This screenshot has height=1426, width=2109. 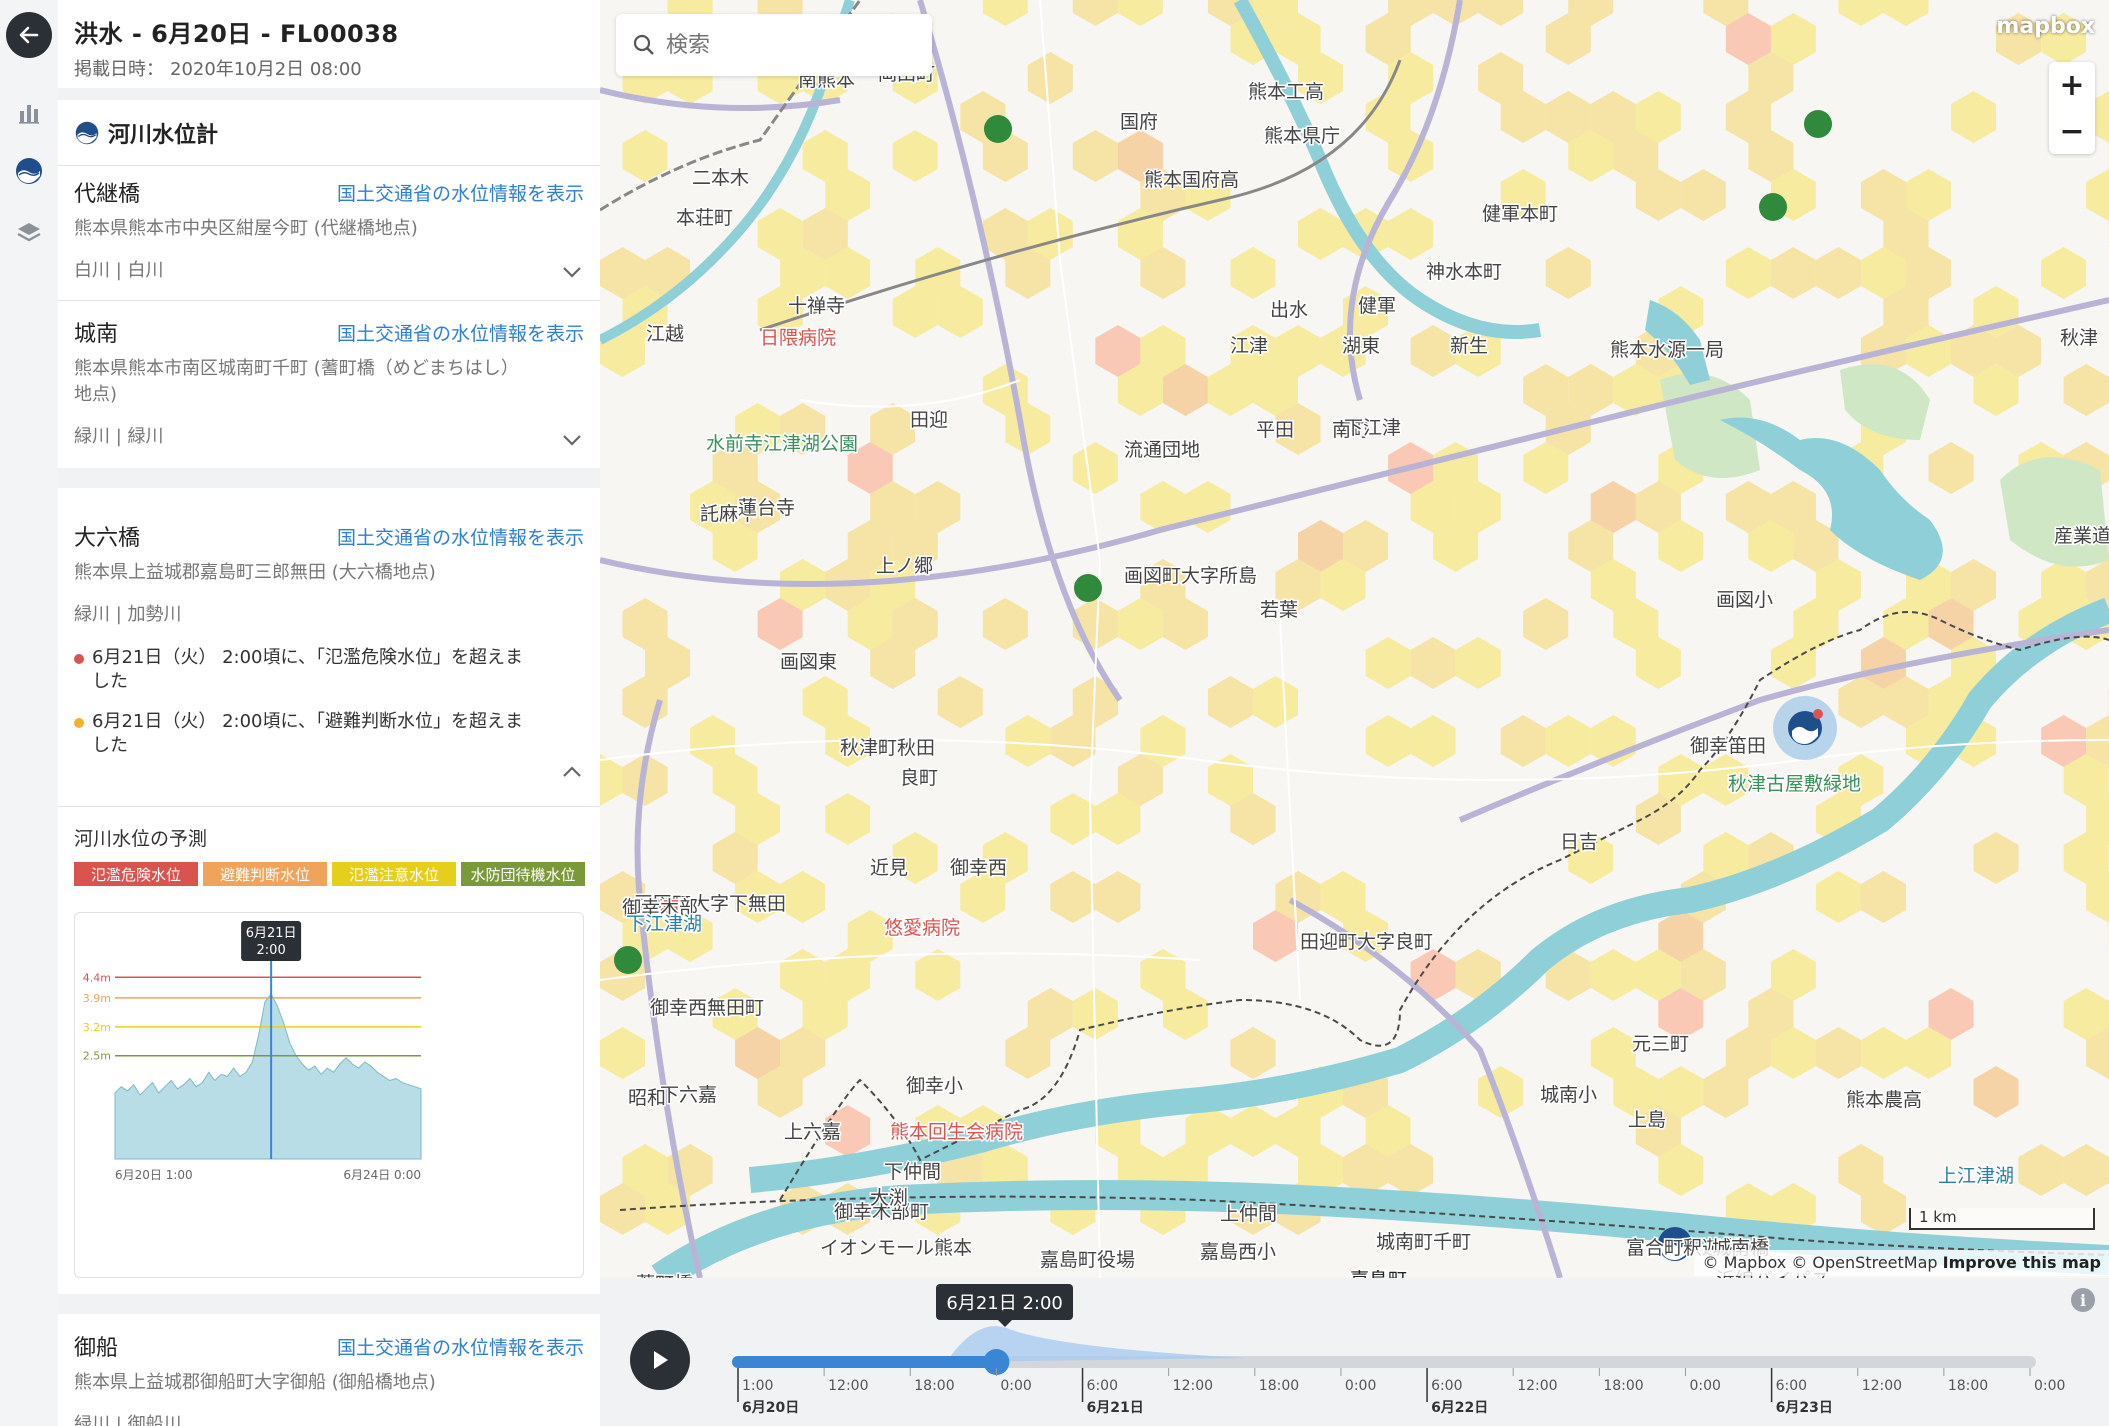 I want to click on map-place-label: 嘉島町, so click(x=1378, y=1273).